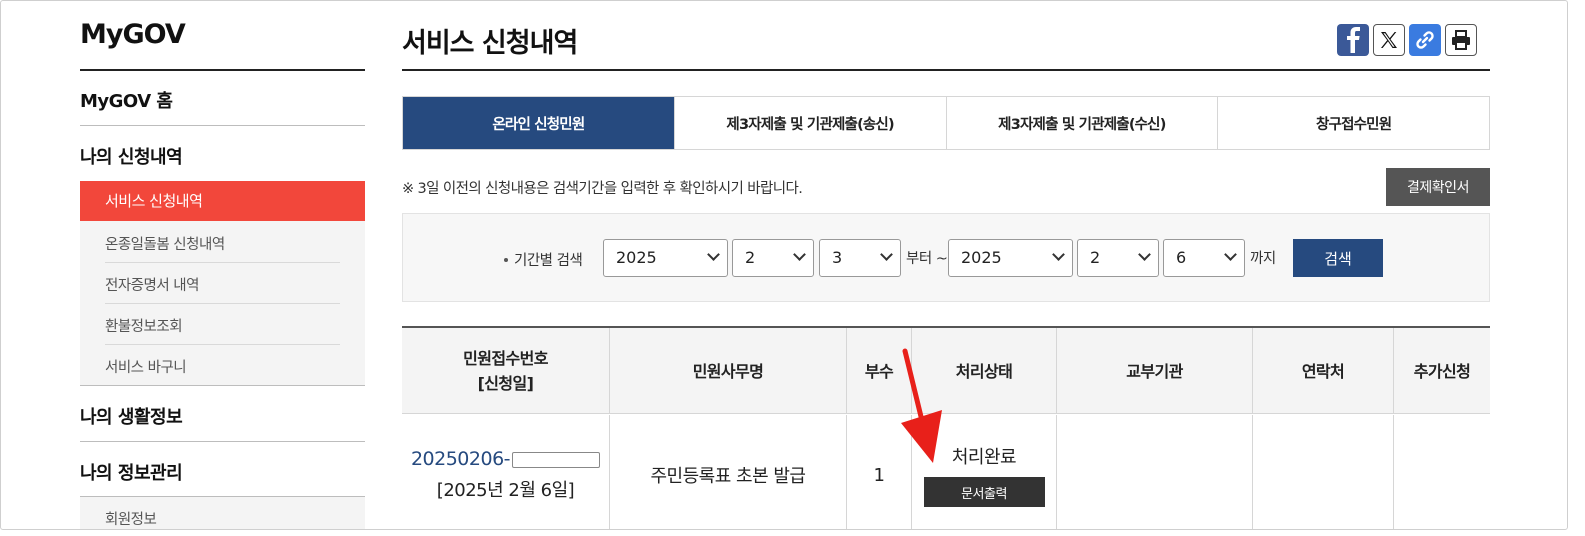 Image resolution: width=1585 pixels, height=536 pixels. What do you see at coordinates (222, 243) in the screenshot?
I see `sidebar-subitem-childcare: 온종일돌봄 신청내역` at bounding box center [222, 243].